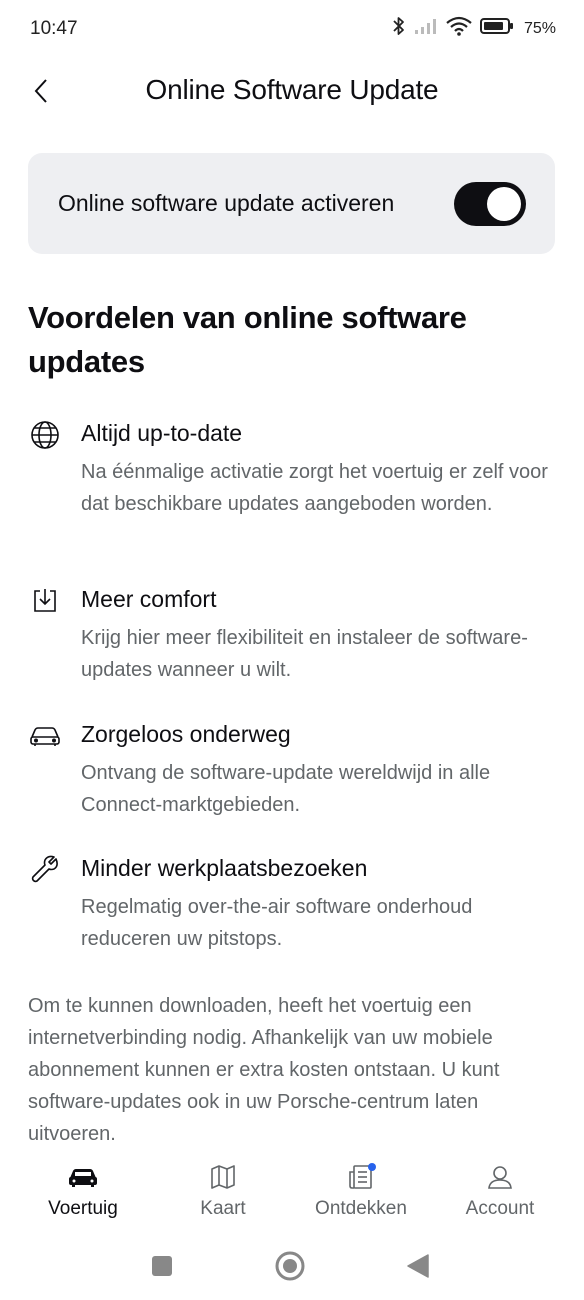 This screenshot has width=584, height=1300. Describe the element at coordinates (361, 1177) in the screenshot. I see `news-icon` at that location.